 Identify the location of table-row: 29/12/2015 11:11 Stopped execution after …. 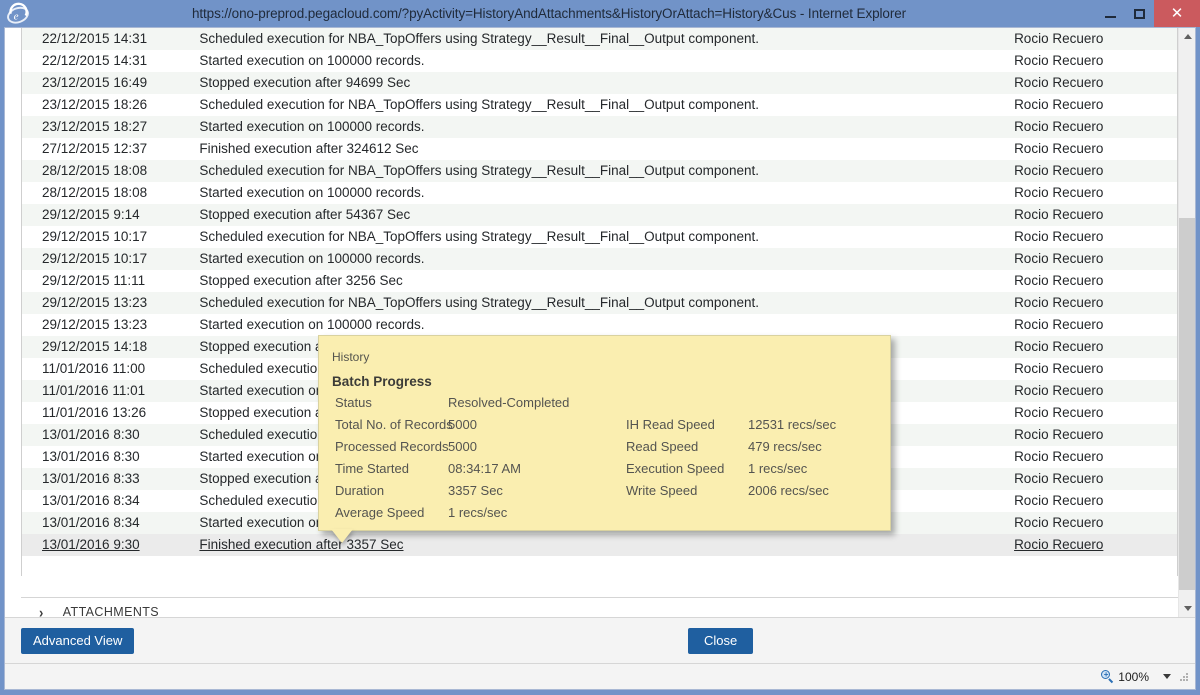
(599, 281).